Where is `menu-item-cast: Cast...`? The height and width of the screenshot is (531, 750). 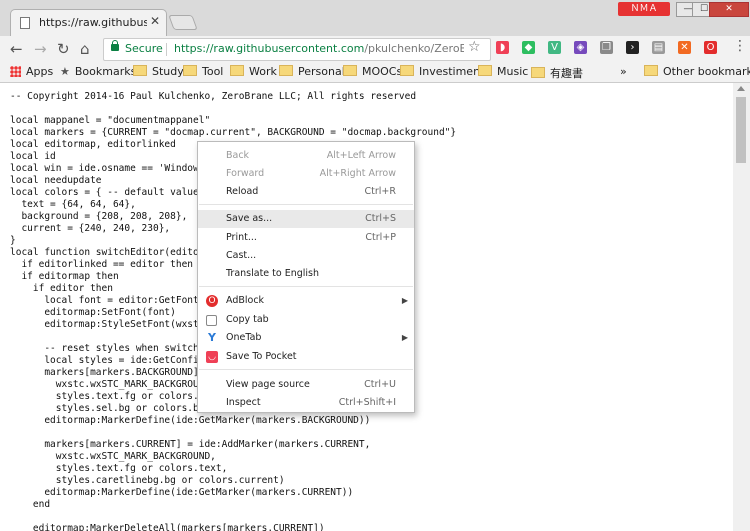 menu-item-cast: Cast... is located at coordinates (306, 256).